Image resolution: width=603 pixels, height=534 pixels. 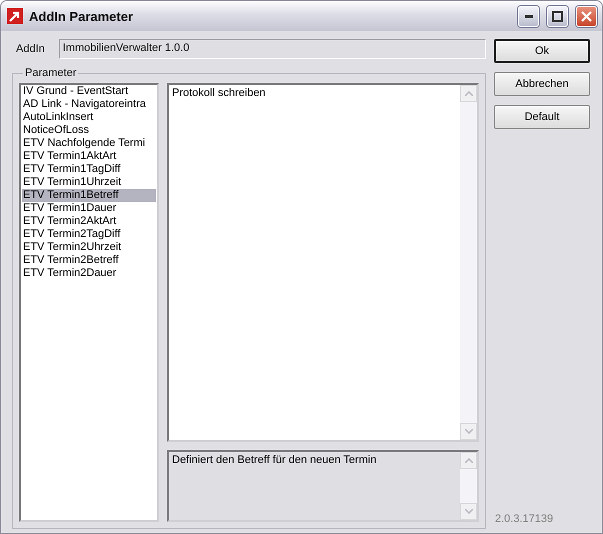 I want to click on maximize-icon, so click(x=557, y=16).